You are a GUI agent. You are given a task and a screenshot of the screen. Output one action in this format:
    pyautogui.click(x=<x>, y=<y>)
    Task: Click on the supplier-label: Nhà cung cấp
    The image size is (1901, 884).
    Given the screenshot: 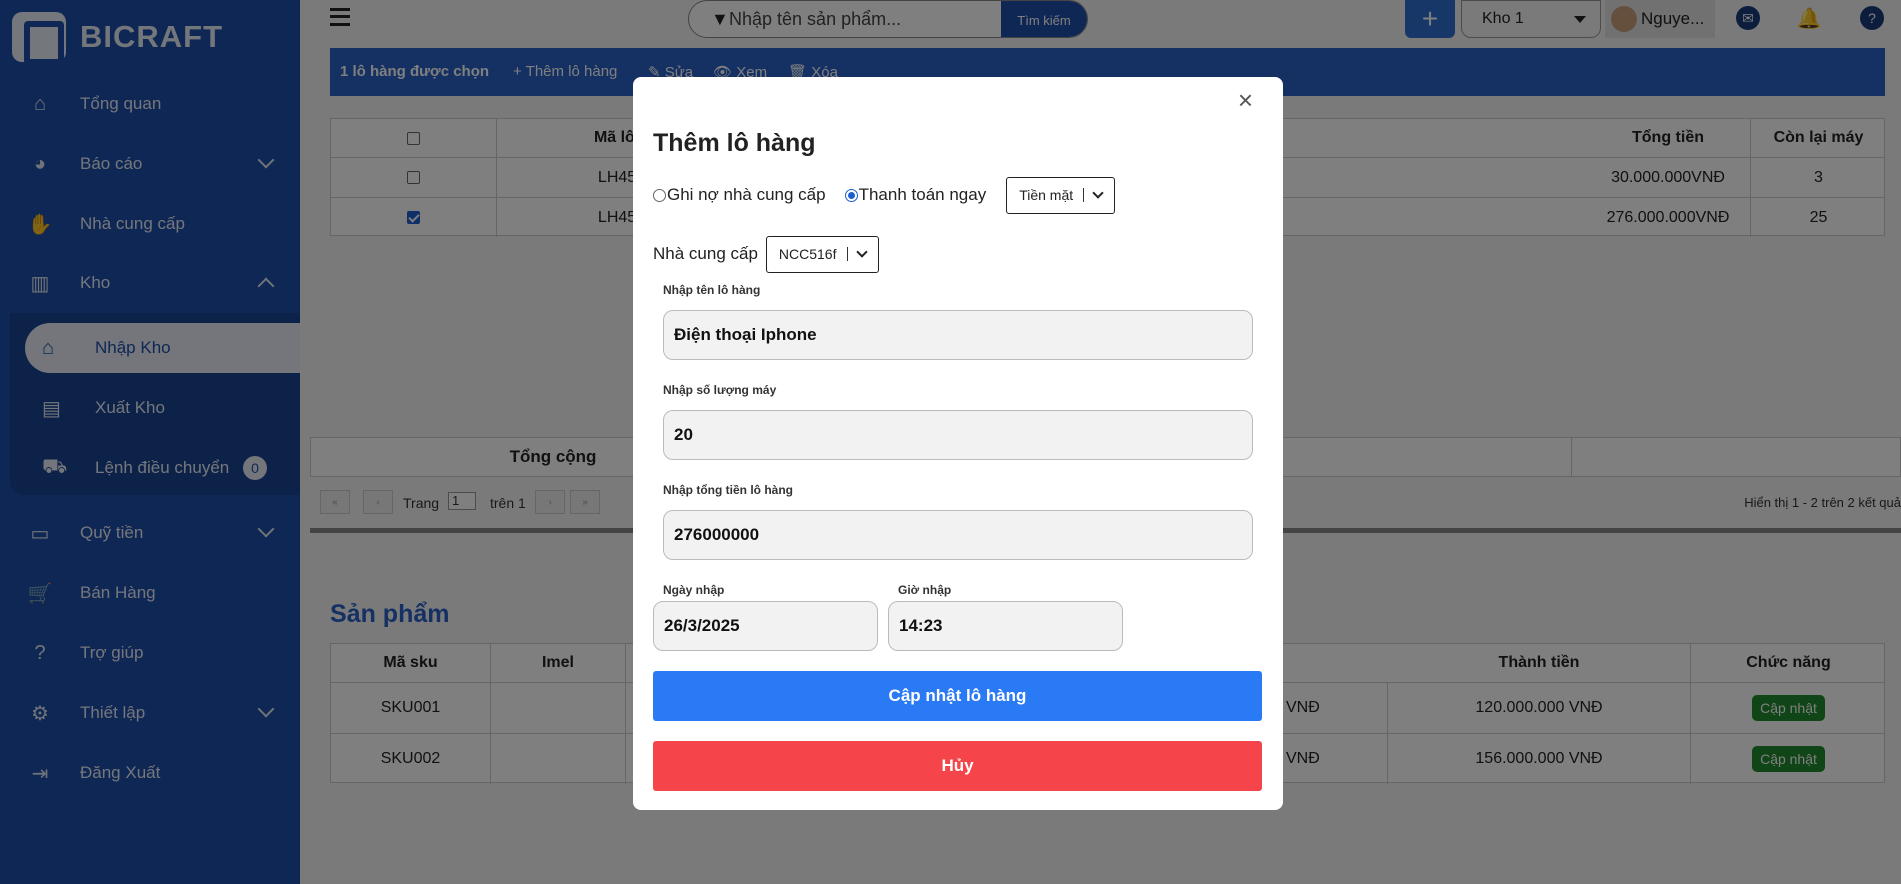 What is the action you would take?
    pyautogui.click(x=705, y=253)
    